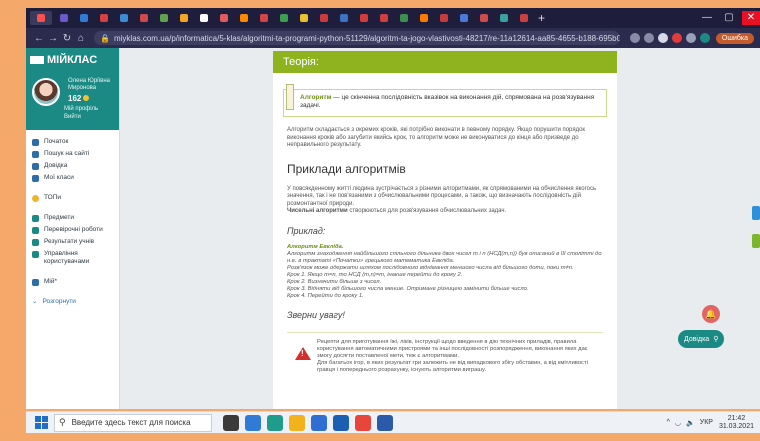  What do you see at coordinates (736, 423) in the screenshot?
I see `clock: 21:42 31.03.2021` at bounding box center [736, 423].